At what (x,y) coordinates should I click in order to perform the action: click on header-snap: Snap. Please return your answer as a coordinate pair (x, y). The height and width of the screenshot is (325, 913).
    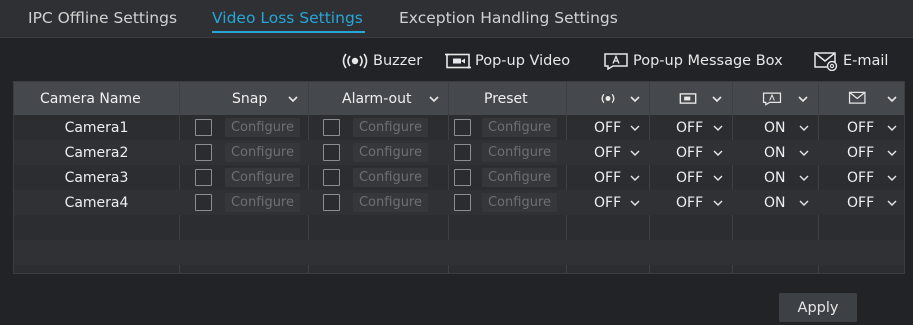
    Looking at the image, I should click on (250, 98).